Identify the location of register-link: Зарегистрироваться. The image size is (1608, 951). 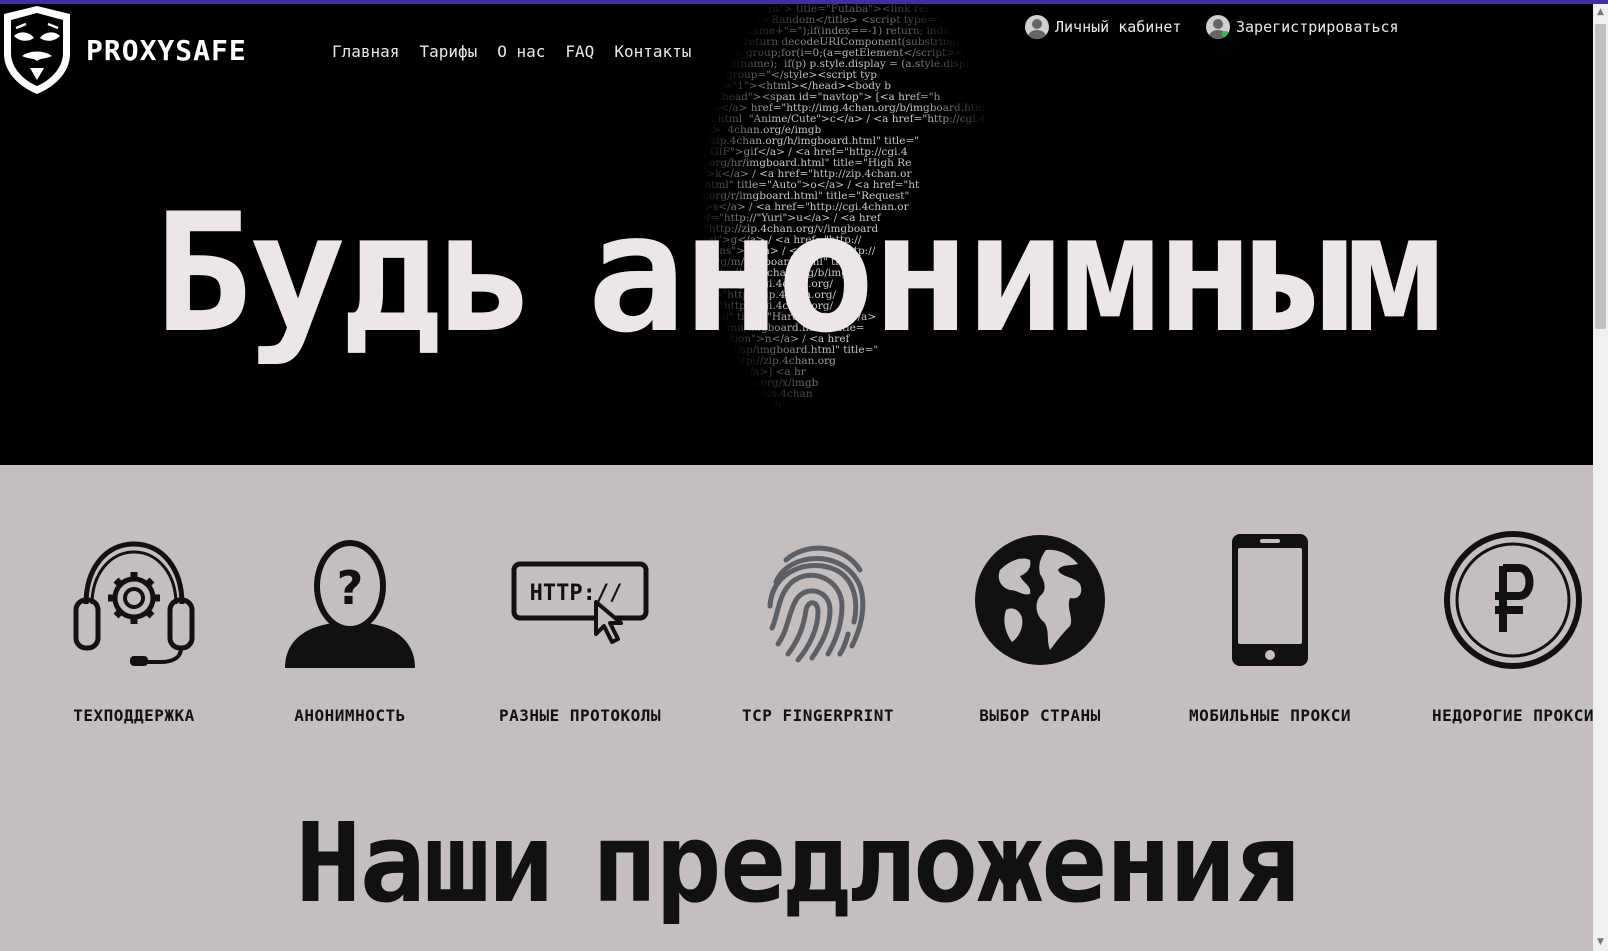
(1302, 27).